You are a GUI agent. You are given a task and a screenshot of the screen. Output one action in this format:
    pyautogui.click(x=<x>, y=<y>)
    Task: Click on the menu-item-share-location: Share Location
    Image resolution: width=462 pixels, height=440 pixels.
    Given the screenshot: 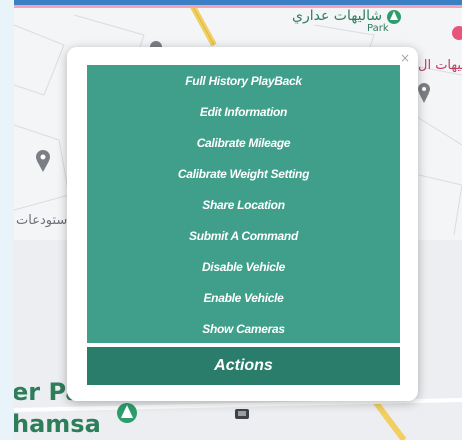 What is the action you would take?
    pyautogui.click(x=243, y=205)
    